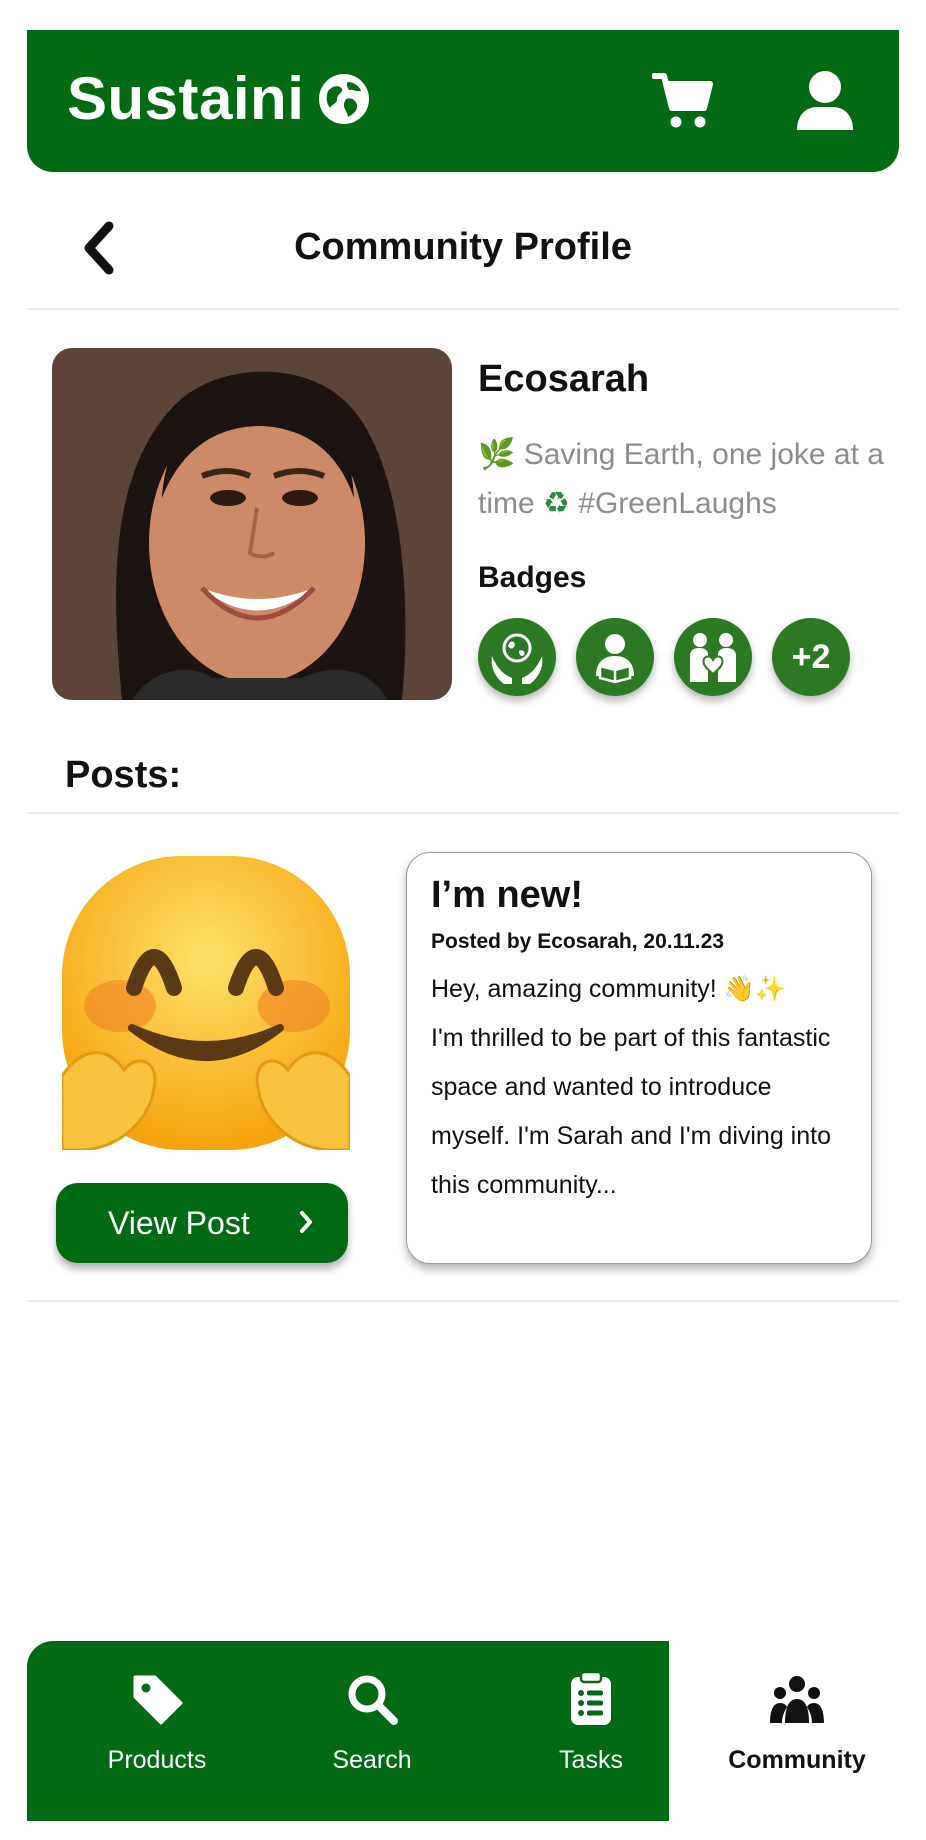 The image size is (926, 1840). I want to click on posts-heading: Posts:, so click(123, 775).